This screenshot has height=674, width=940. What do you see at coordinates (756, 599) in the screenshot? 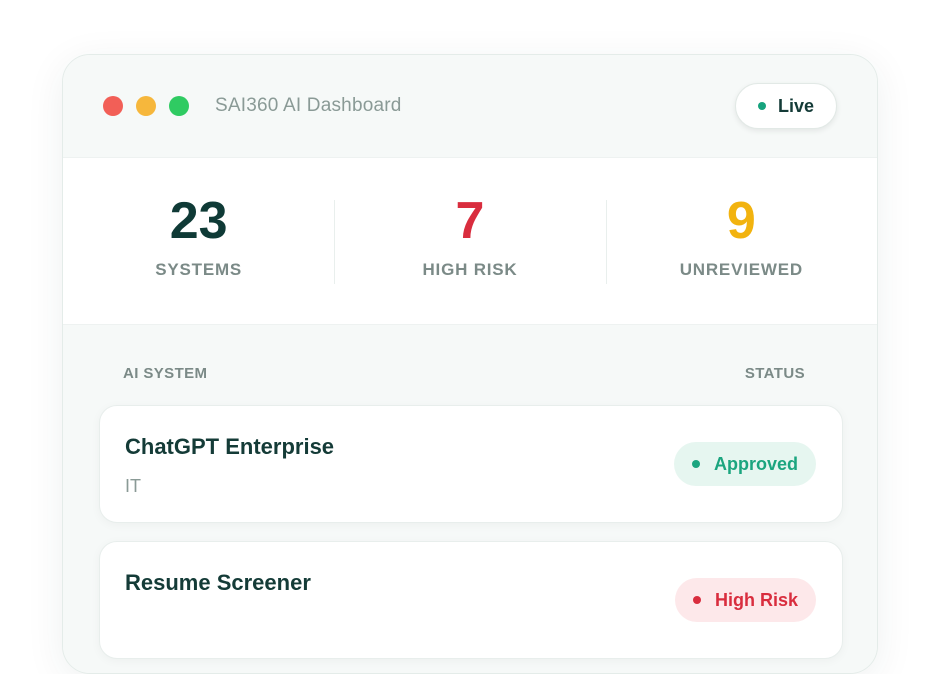
I see `status-label: High Risk` at bounding box center [756, 599].